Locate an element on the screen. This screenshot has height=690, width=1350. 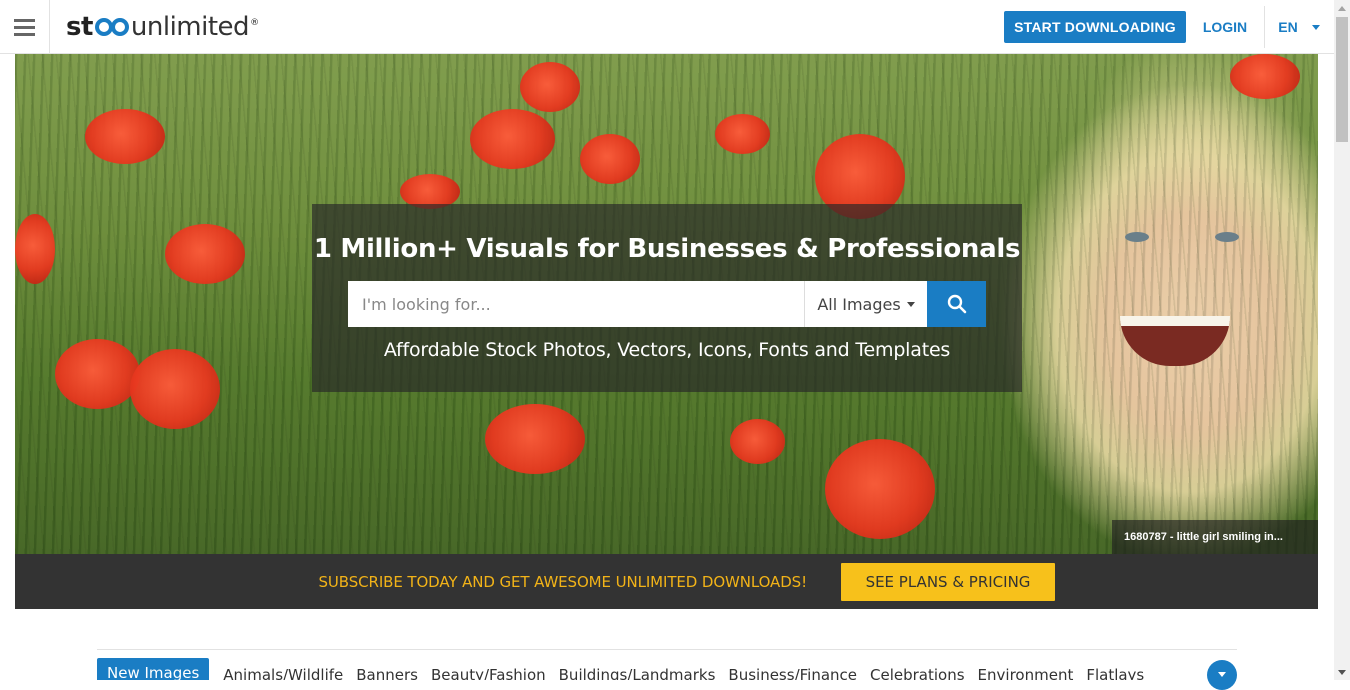
search-icon is located at coordinates (956, 304).